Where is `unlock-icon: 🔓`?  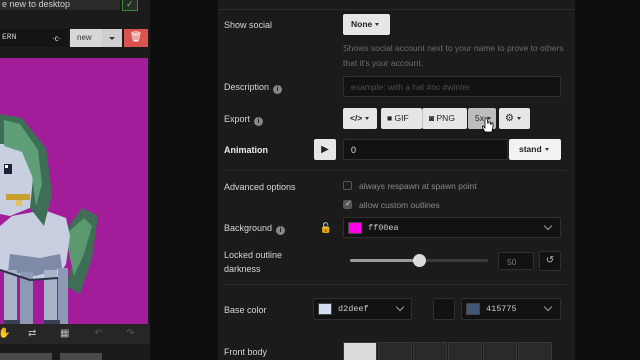 unlock-icon: 🔓 is located at coordinates (326, 228).